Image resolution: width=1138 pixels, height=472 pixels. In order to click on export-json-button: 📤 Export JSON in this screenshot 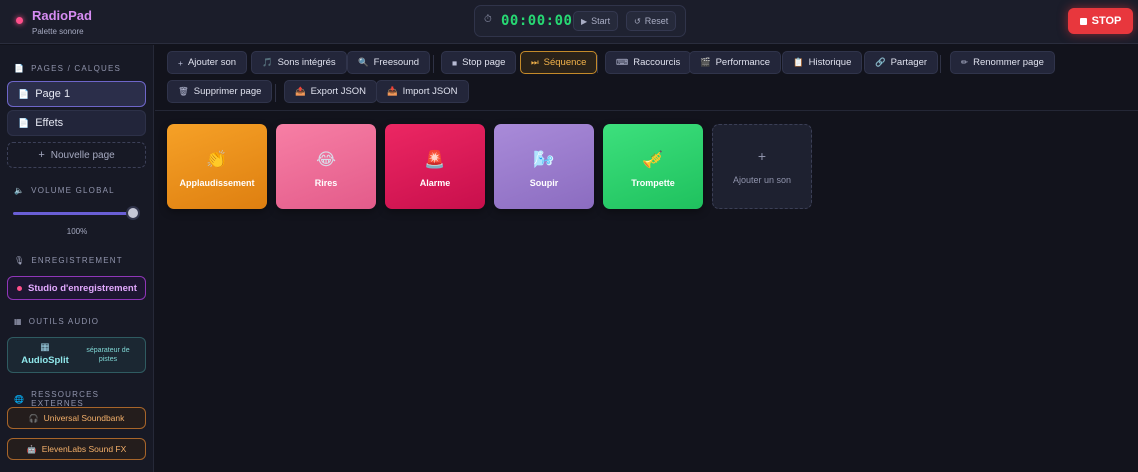, I will do `click(331, 91)`.